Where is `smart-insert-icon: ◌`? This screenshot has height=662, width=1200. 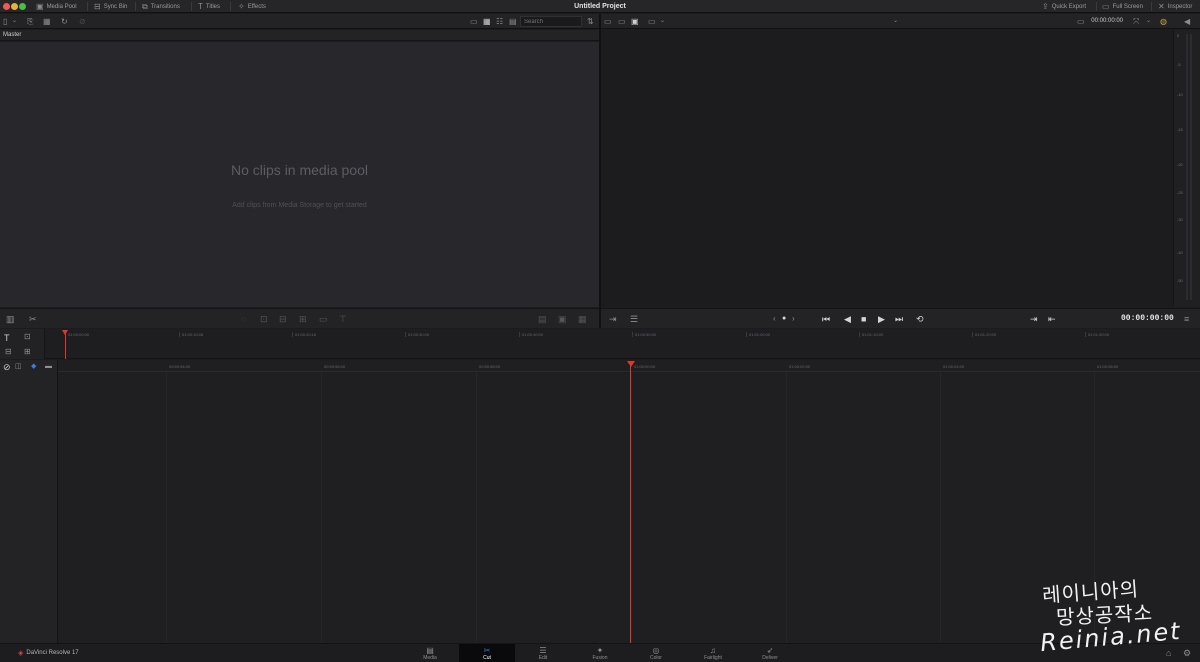
smart-insert-icon: ◌ is located at coordinates (243, 319).